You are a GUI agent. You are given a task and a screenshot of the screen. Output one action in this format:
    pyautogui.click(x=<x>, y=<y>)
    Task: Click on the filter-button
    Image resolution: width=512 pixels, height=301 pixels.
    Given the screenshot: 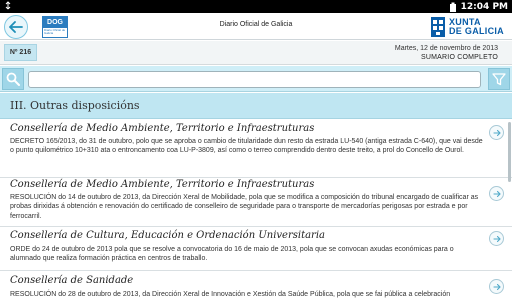 What is the action you would take?
    pyautogui.click(x=499, y=79)
    